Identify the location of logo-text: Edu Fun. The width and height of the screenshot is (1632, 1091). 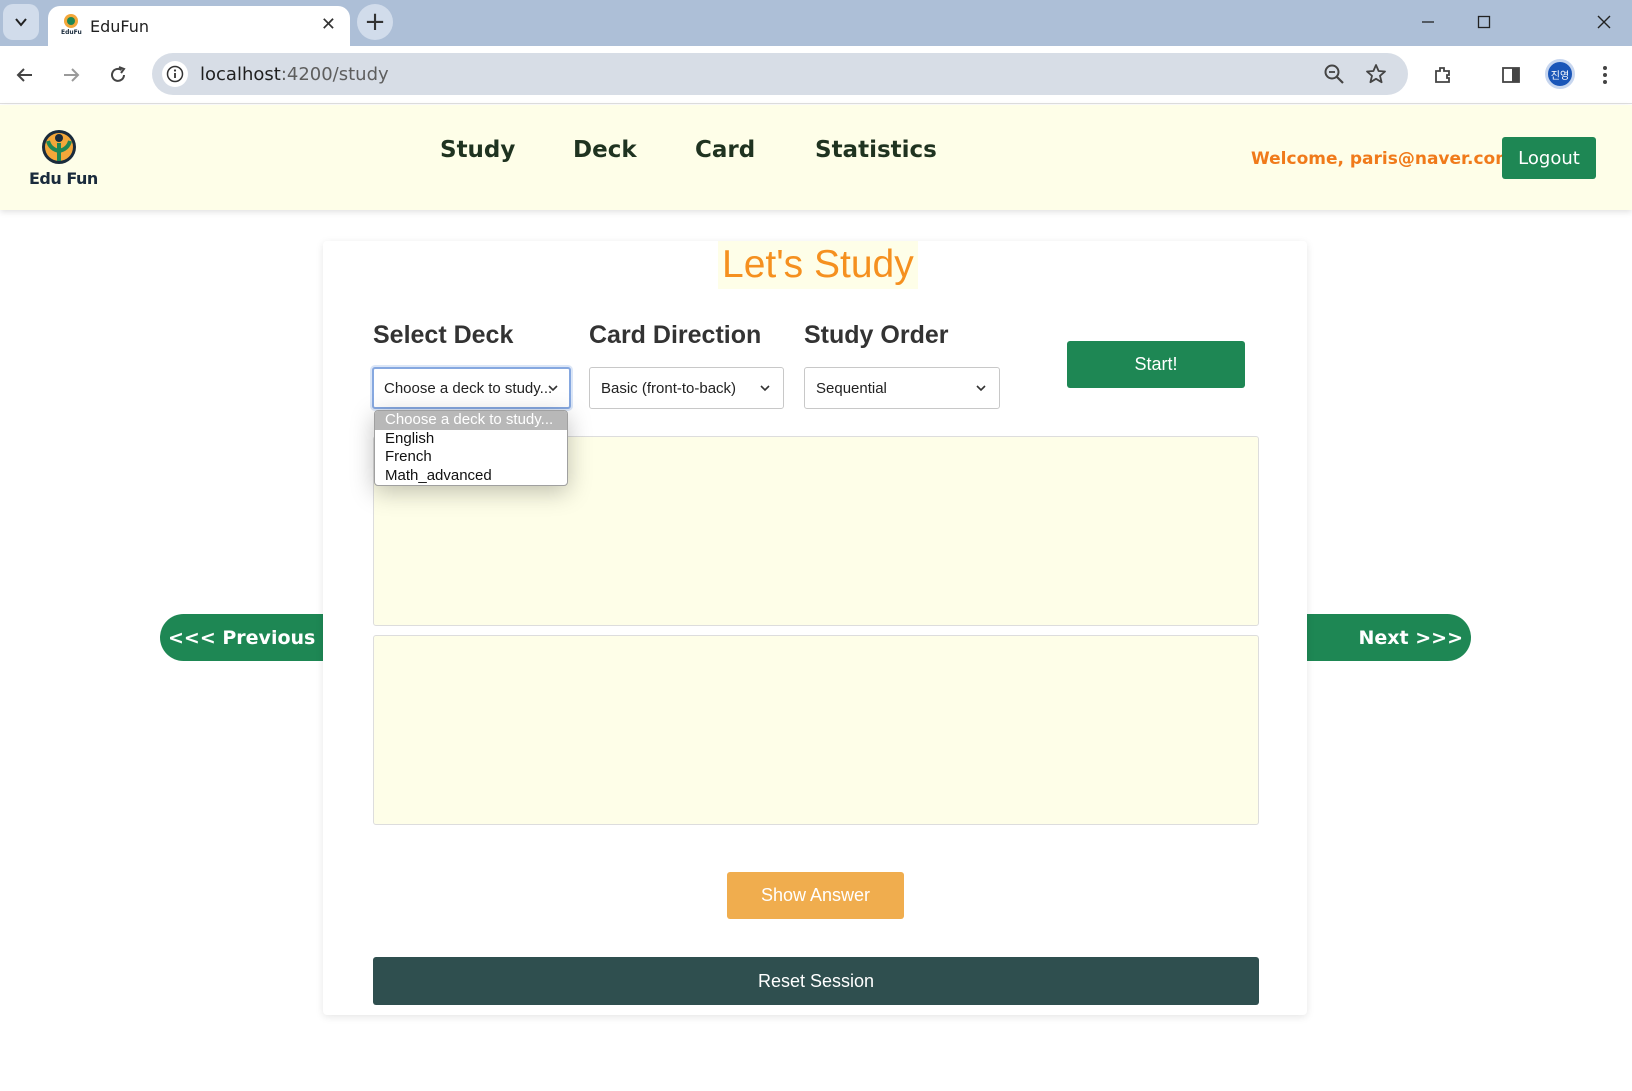
(63, 178).